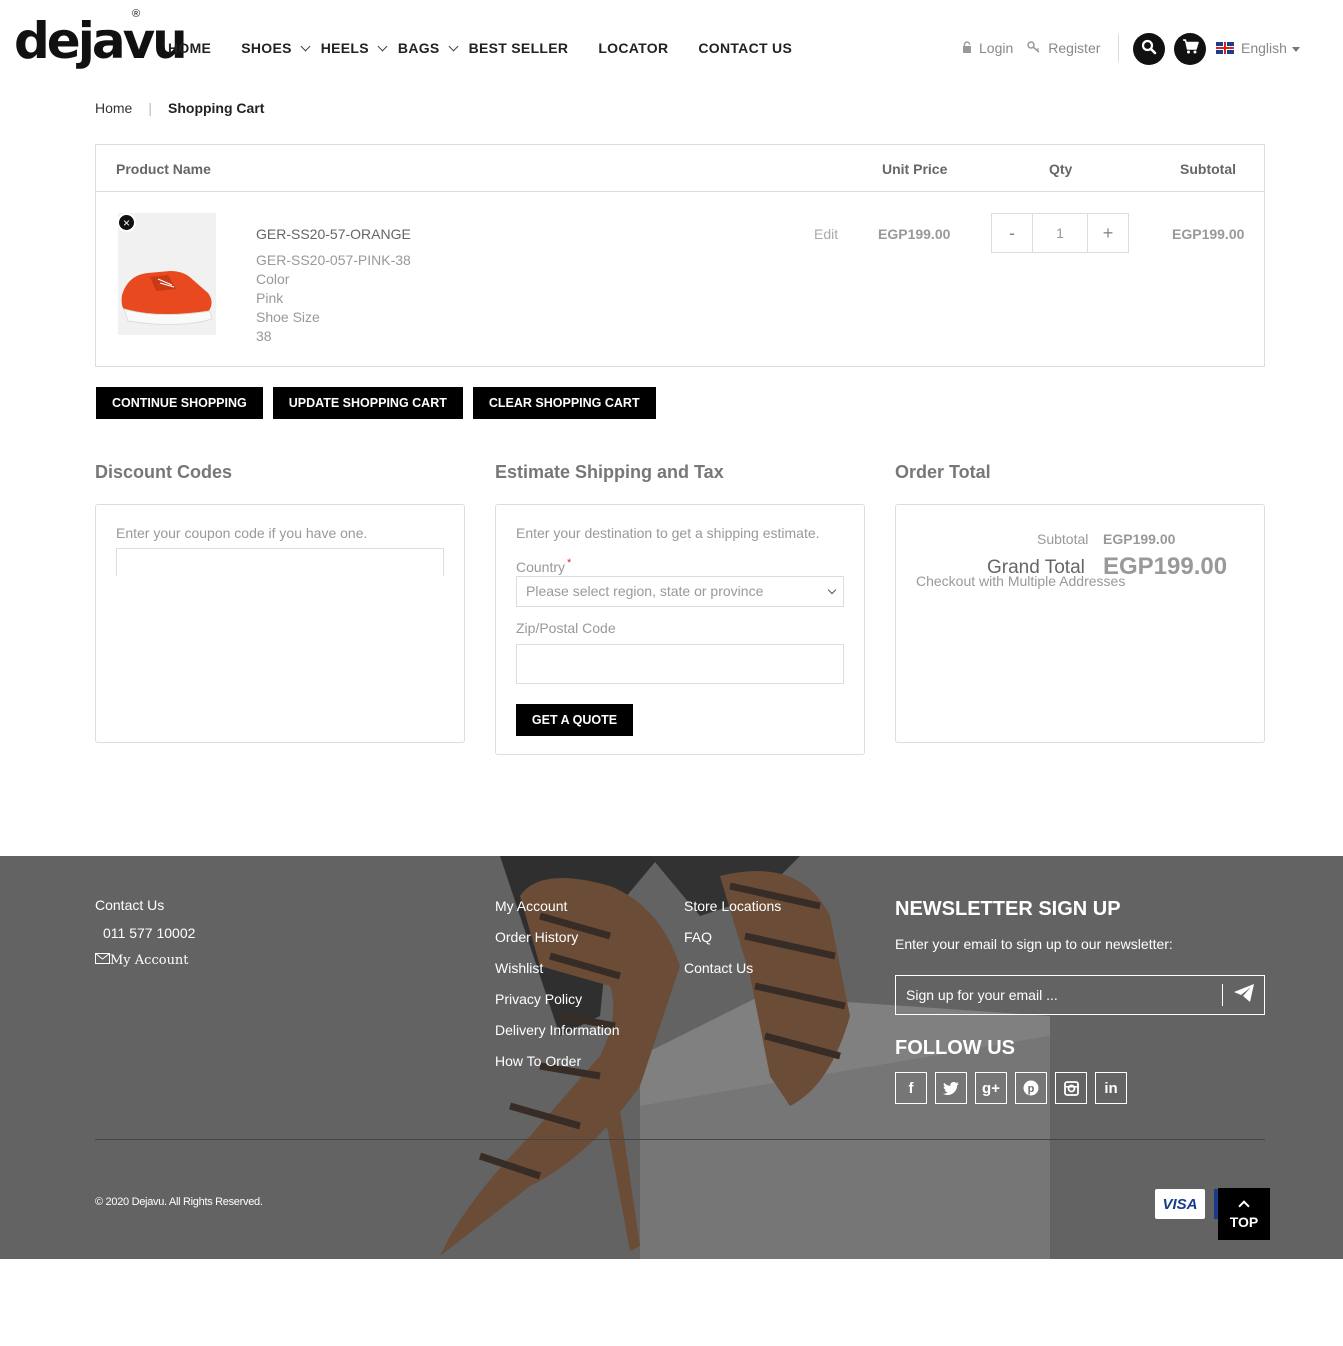  What do you see at coordinates (911, 1088) in the screenshot?
I see `facebook-icon: f` at bounding box center [911, 1088].